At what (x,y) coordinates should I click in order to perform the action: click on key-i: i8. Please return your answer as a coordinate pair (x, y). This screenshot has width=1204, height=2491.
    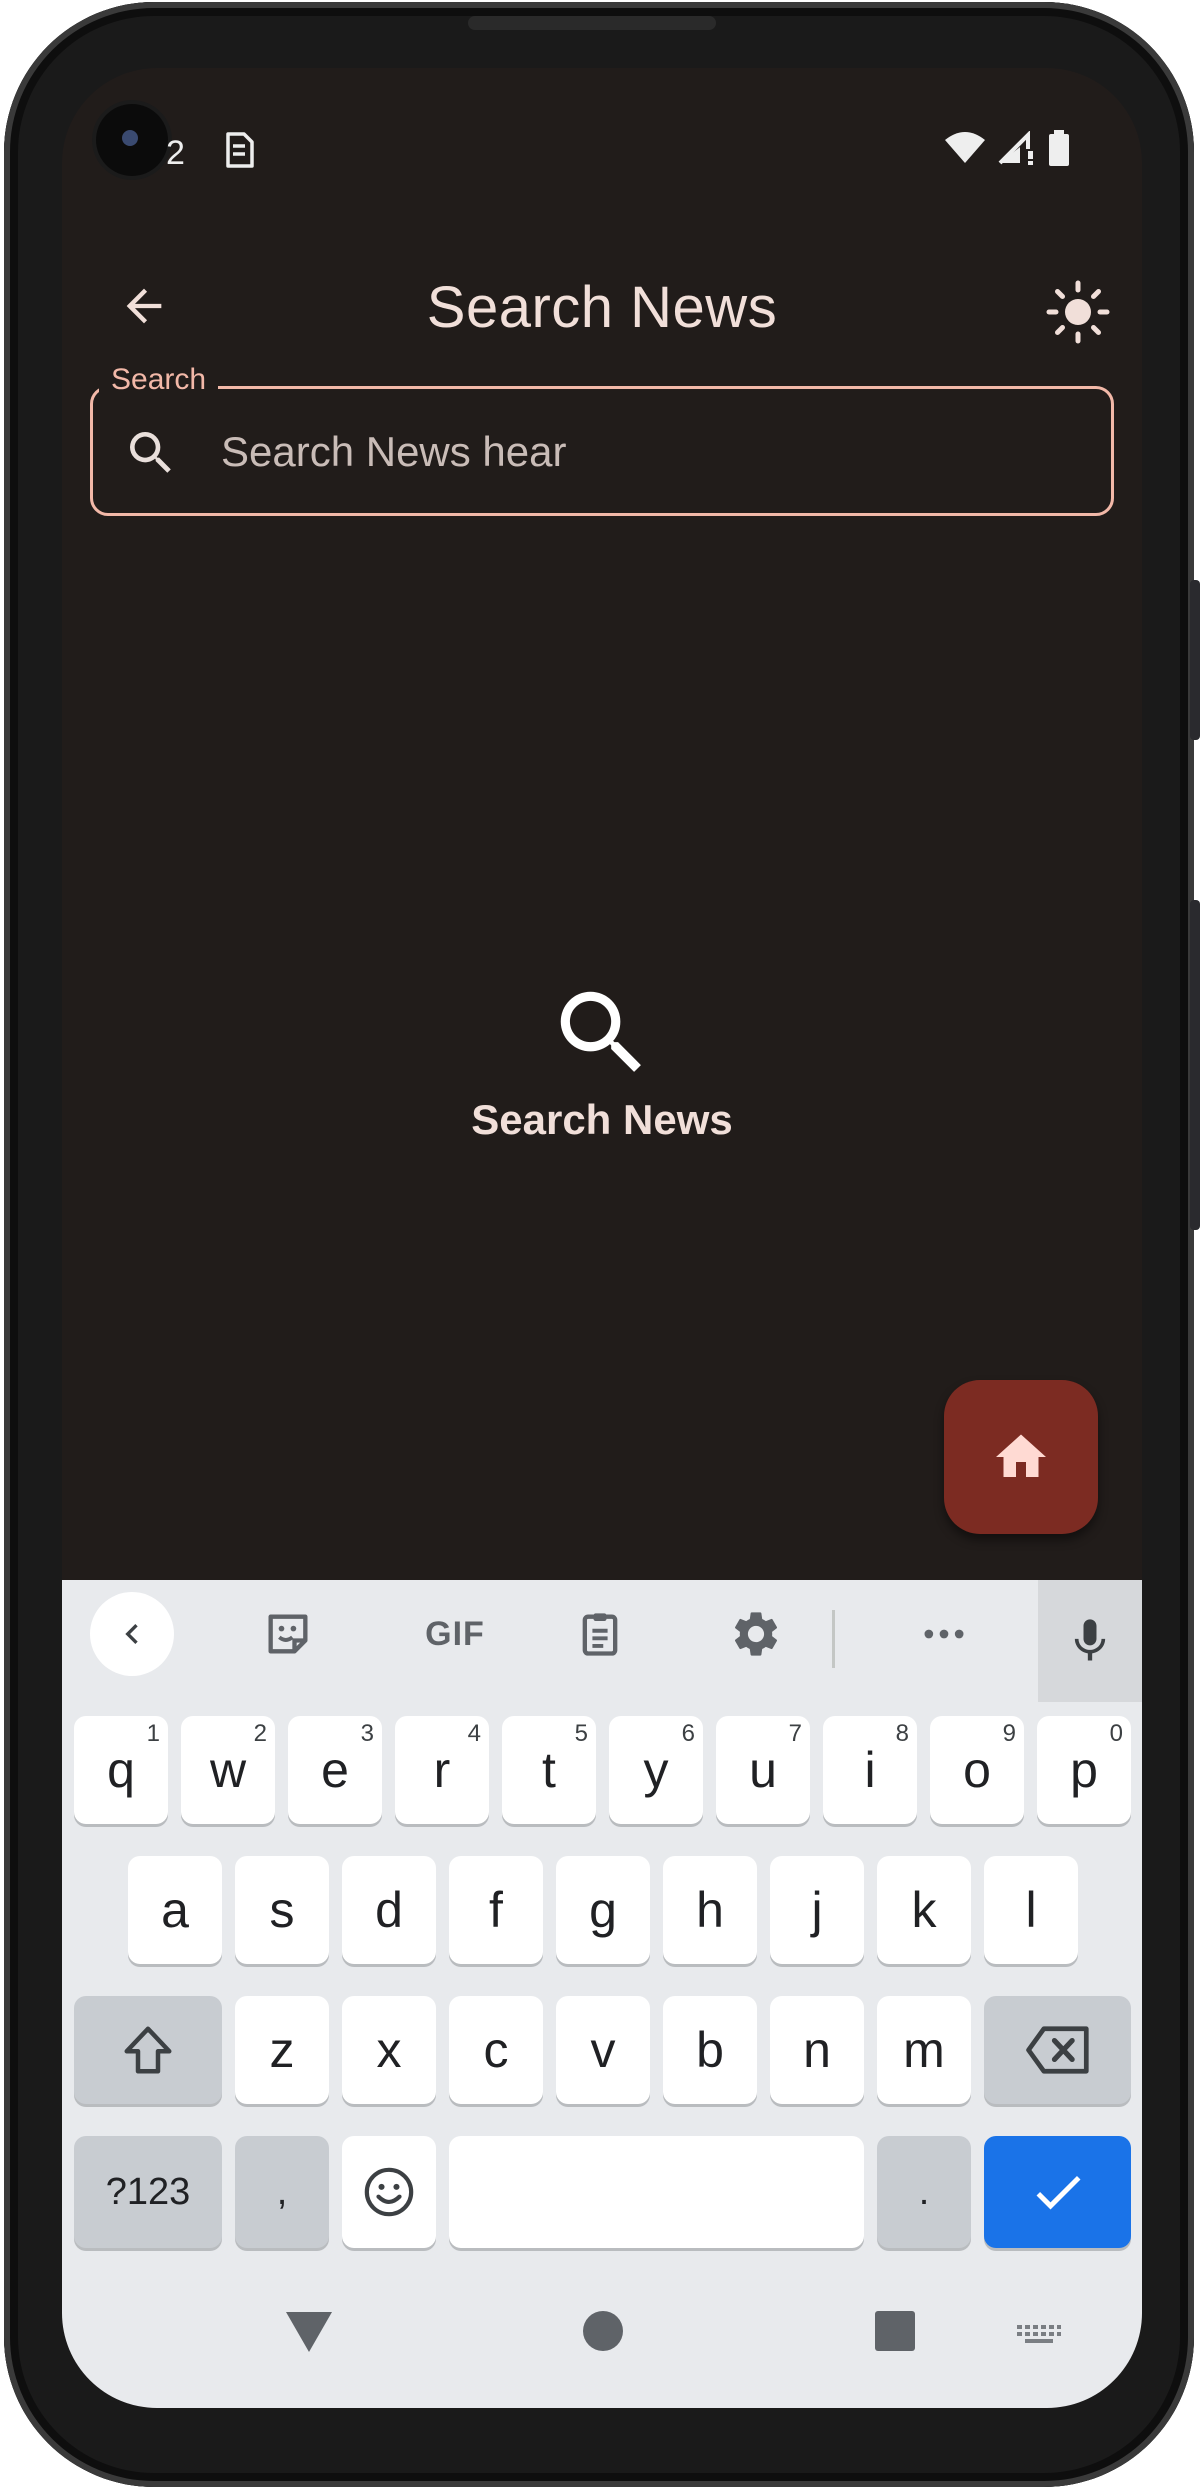
    Looking at the image, I should click on (870, 1770).